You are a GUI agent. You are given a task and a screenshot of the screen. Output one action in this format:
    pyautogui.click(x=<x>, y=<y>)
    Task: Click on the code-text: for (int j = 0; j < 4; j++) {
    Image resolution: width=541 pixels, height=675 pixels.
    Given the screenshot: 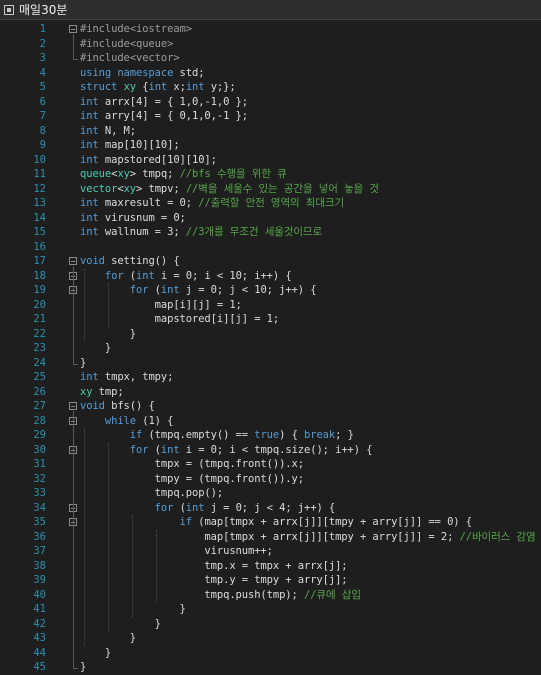 What is the action you would take?
    pyautogui.click(x=208, y=508)
    